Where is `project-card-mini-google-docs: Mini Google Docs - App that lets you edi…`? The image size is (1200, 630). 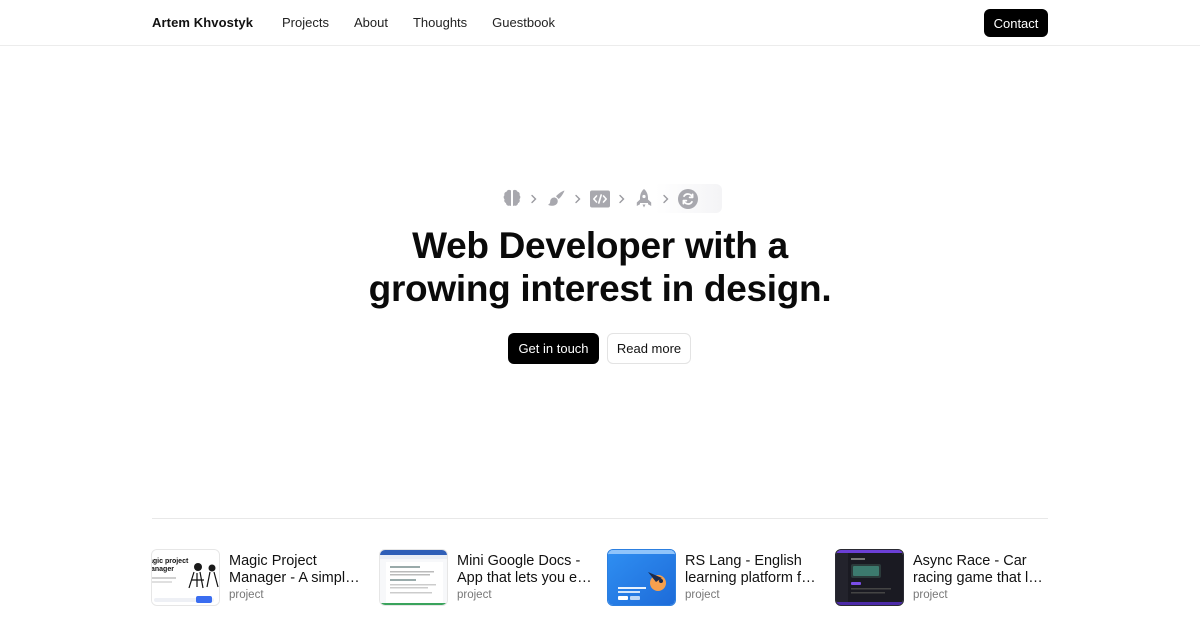 project-card-mini-google-docs: Mini Google Docs - App that lets you edi… is located at coordinates (489, 578).